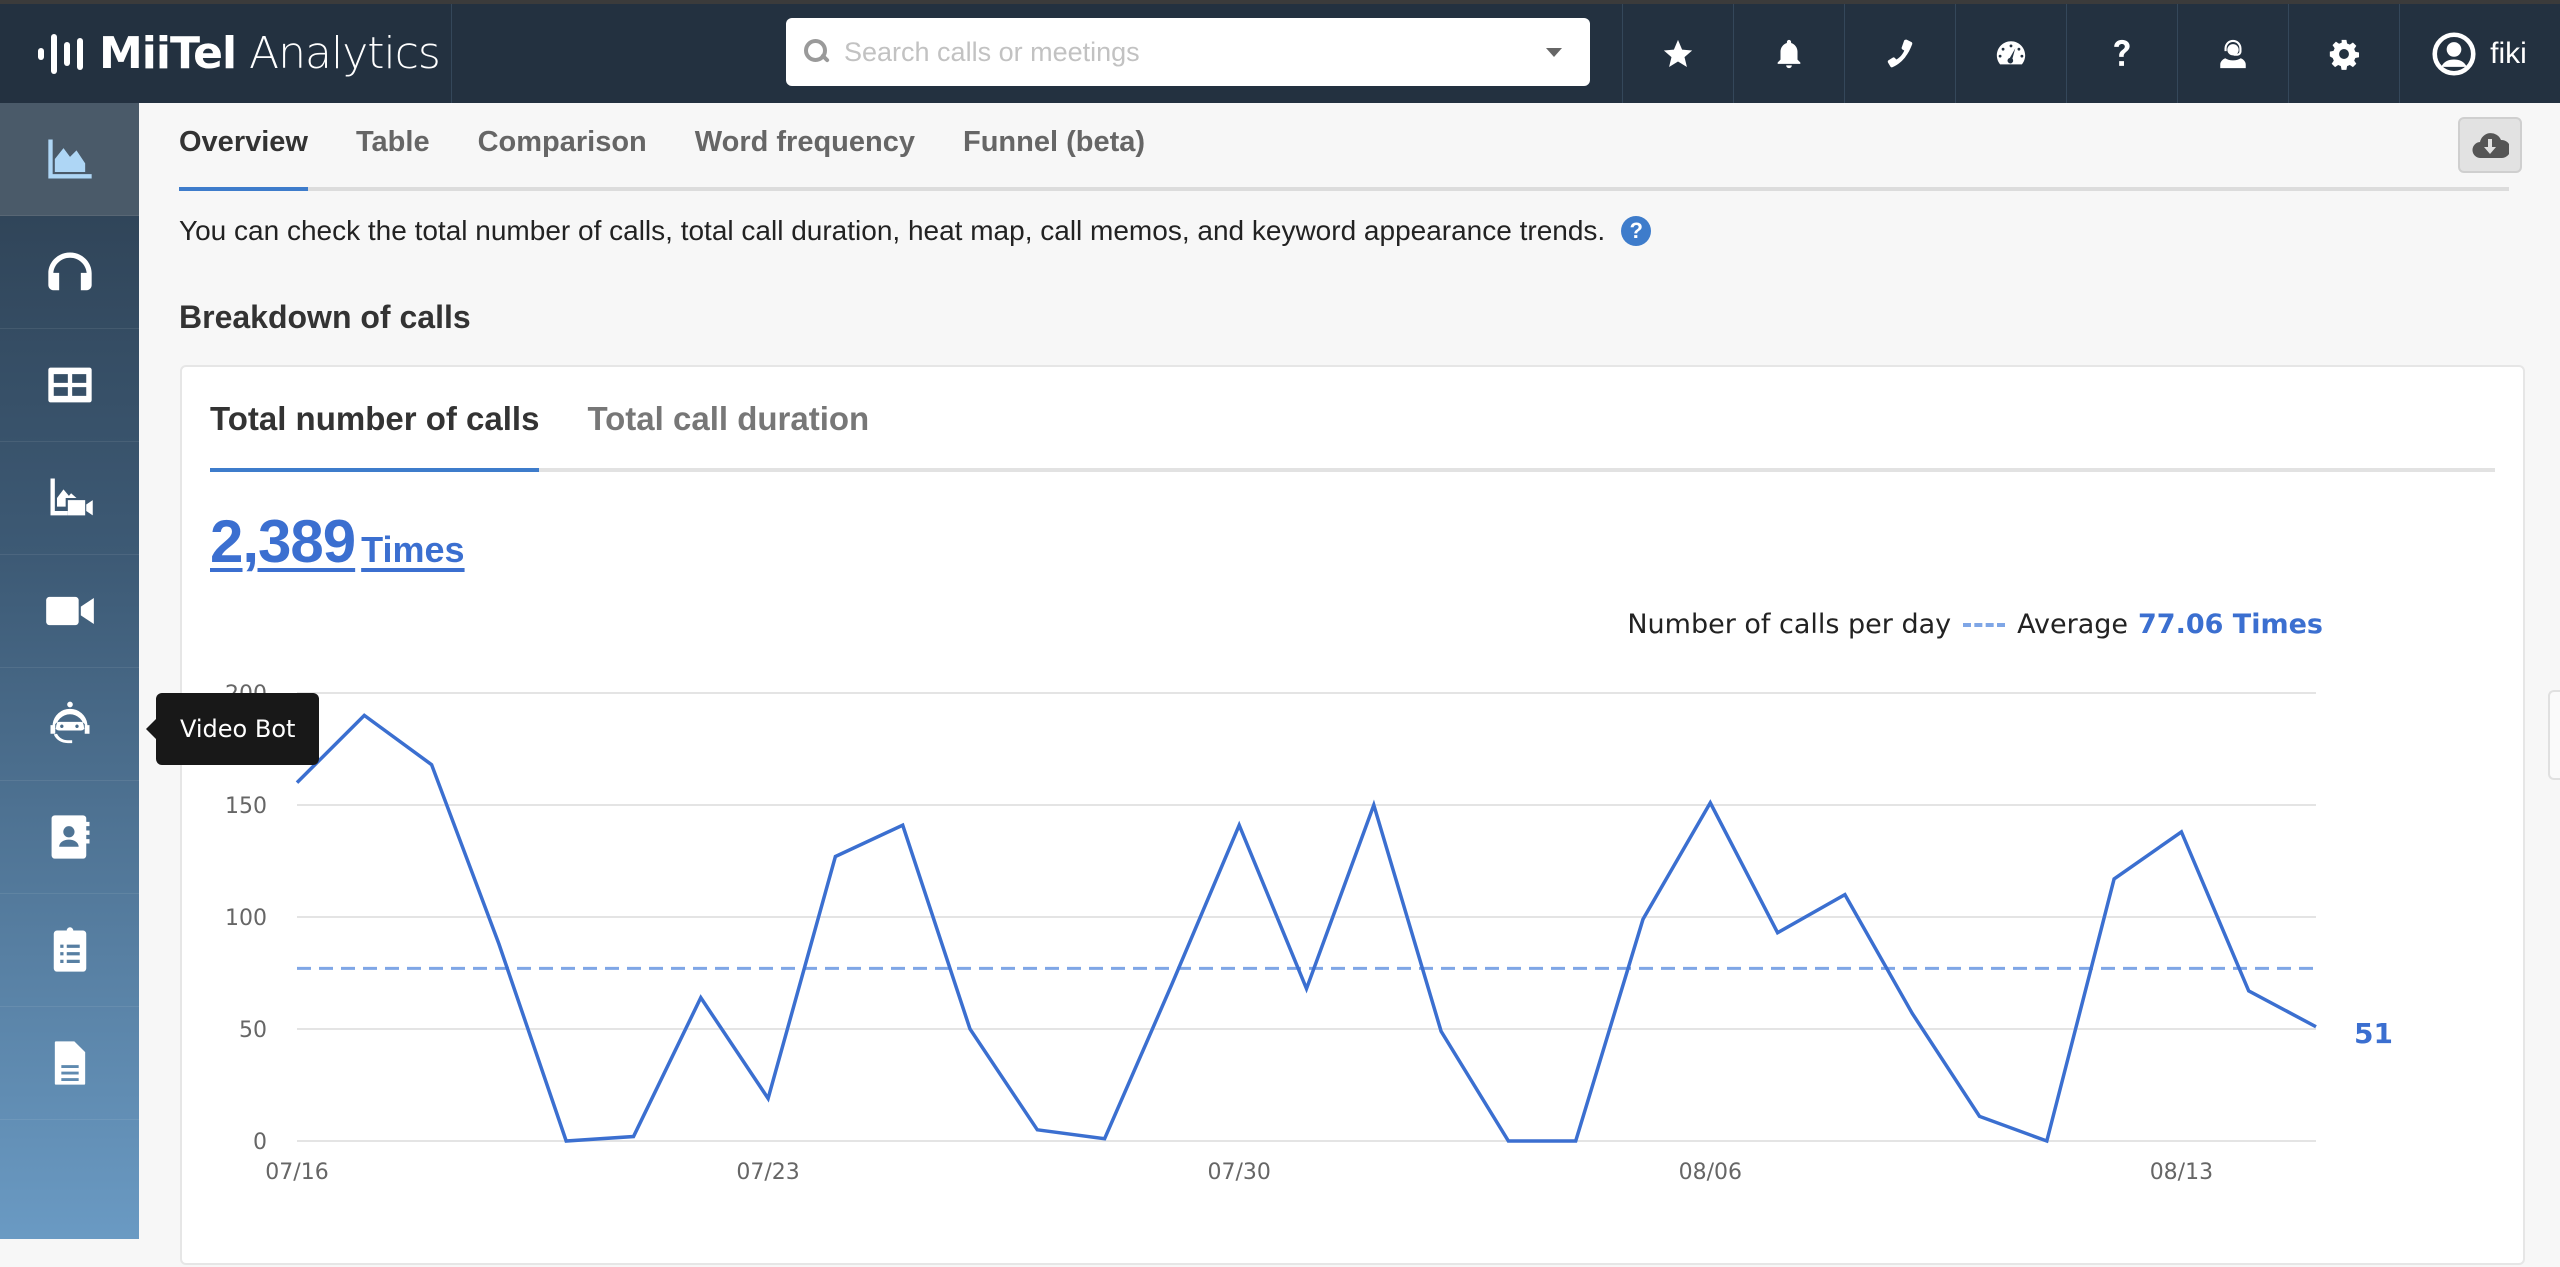 This screenshot has height=1267, width=2560. I want to click on document-icon, so click(69, 1063).